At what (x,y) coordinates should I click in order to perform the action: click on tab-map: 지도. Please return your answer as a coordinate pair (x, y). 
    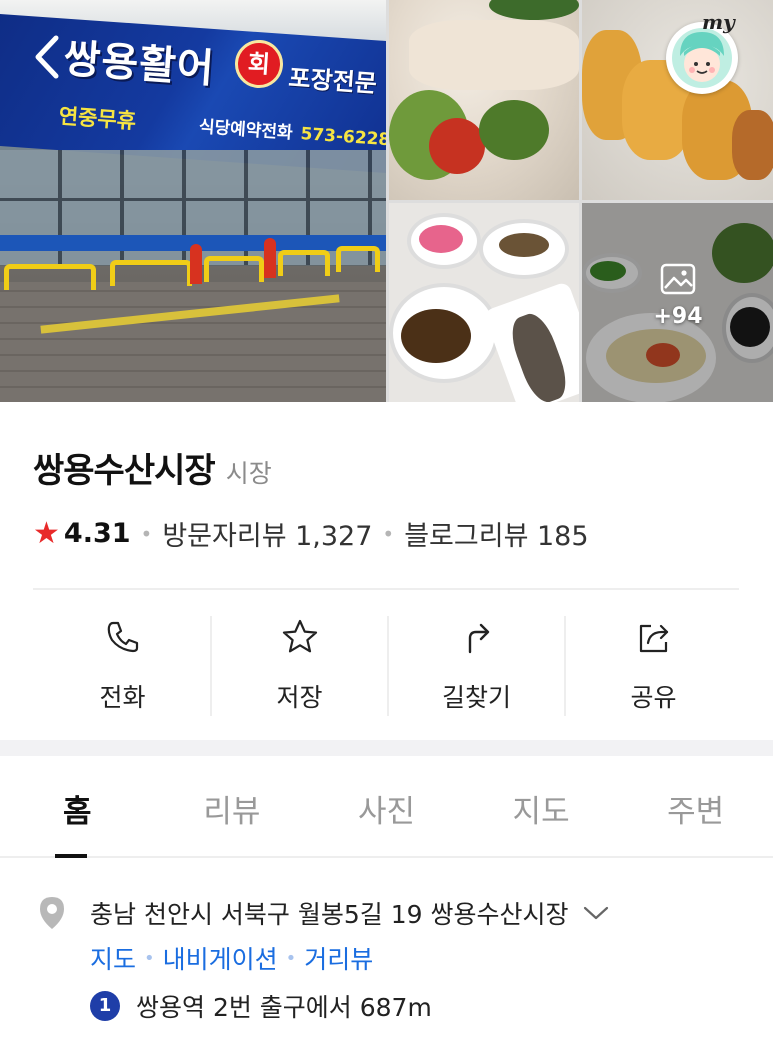
    Looking at the image, I should click on (541, 806).